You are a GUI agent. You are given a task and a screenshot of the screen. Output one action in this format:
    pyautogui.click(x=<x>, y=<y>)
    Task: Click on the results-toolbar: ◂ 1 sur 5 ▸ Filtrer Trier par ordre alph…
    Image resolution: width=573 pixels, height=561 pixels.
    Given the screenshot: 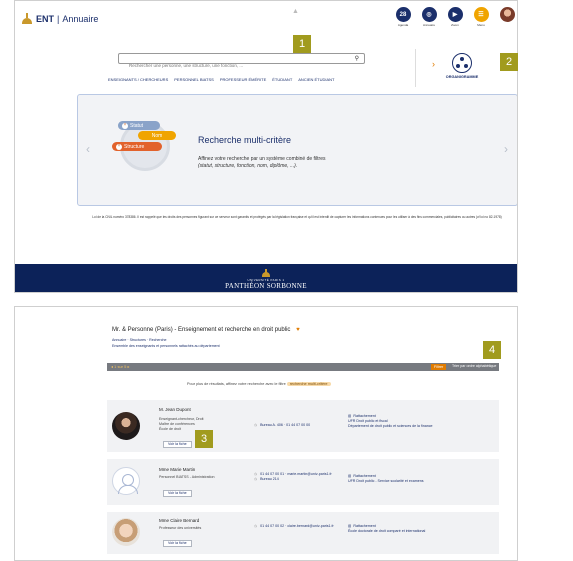 What is the action you would take?
    pyautogui.click(x=303, y=367)
    